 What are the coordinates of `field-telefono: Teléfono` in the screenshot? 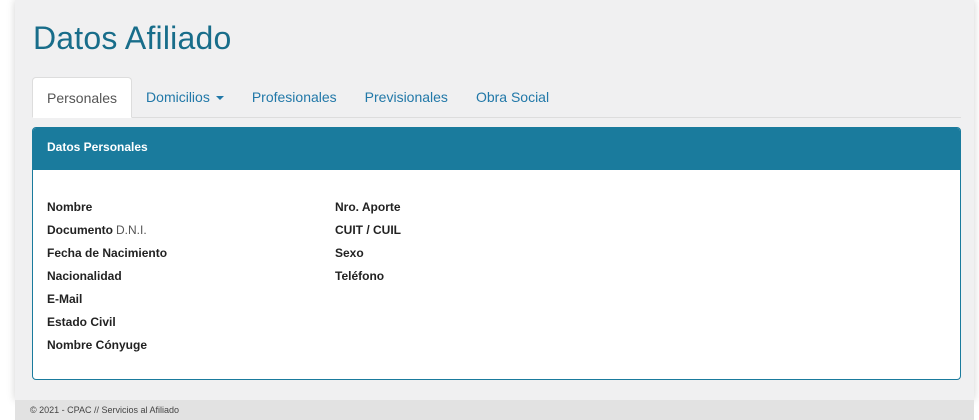 It's located at (369, 276).